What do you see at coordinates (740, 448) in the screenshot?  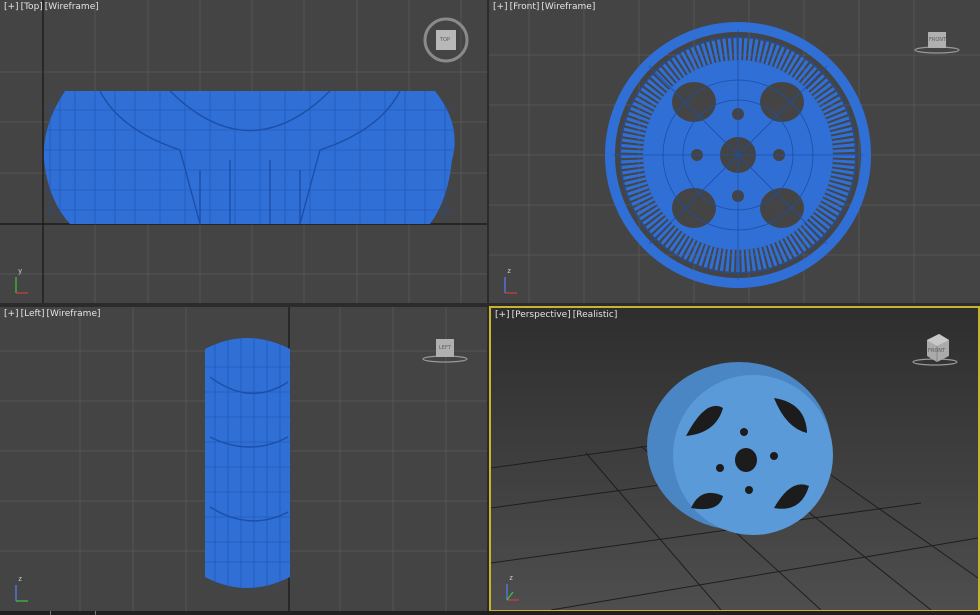 I see `wheel-solid-model` at bounding box center [740, 448].